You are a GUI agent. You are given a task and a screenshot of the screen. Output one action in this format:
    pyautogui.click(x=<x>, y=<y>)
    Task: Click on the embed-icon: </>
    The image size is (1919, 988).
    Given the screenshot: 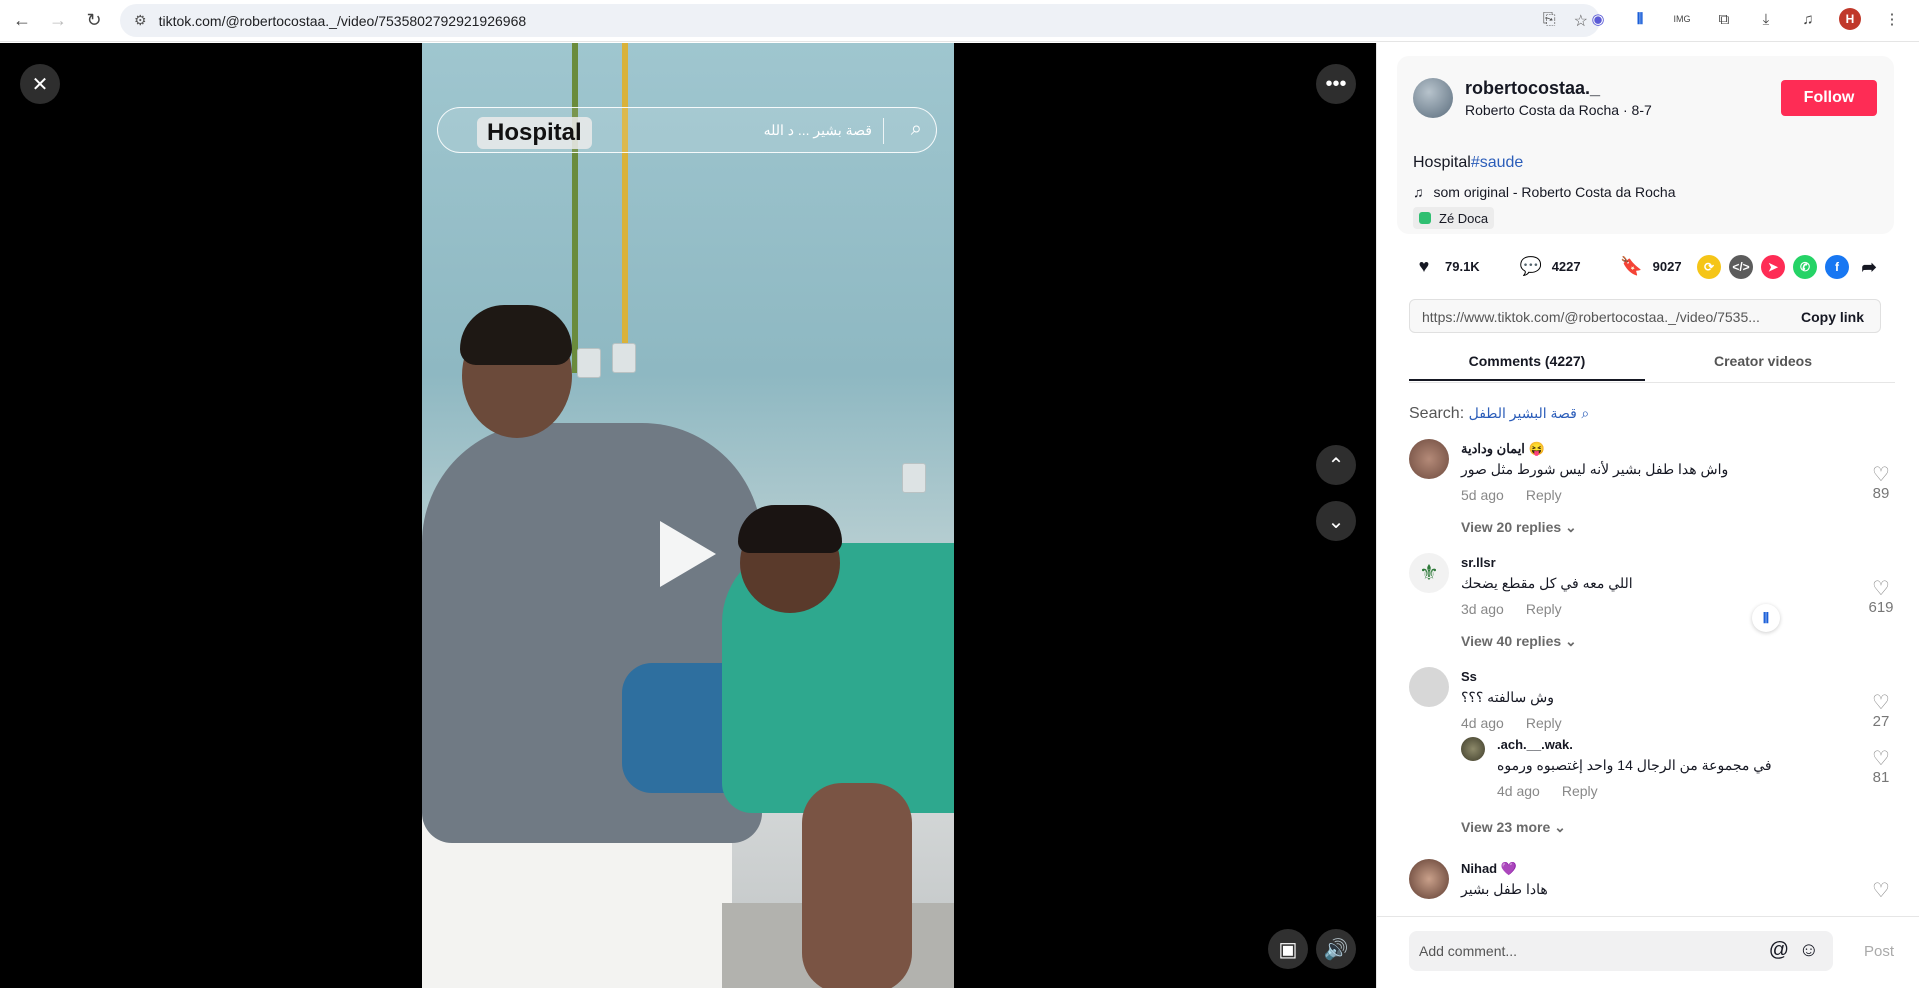 What is the action you would take?
    pyautogui.click(x=1741, y=267)
    